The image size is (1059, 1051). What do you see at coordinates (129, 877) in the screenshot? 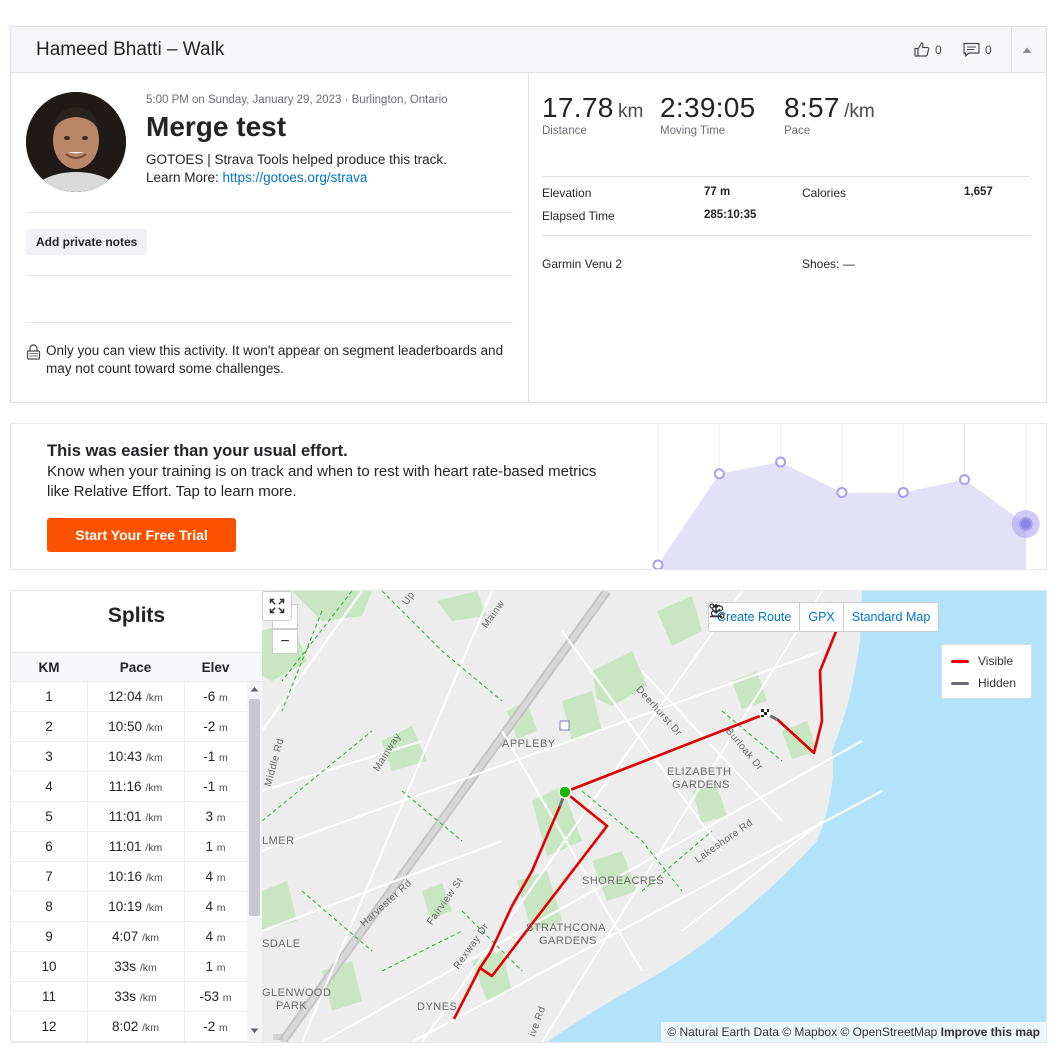
I see `split-row: 7 10:16 /km 4 m` at bounding box center [129, 877].